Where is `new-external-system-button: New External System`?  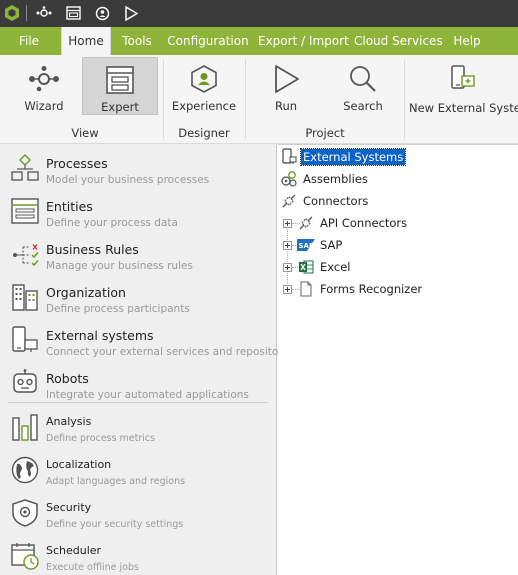
new-external-system-button: New External System is located at coordinates (463, 86).